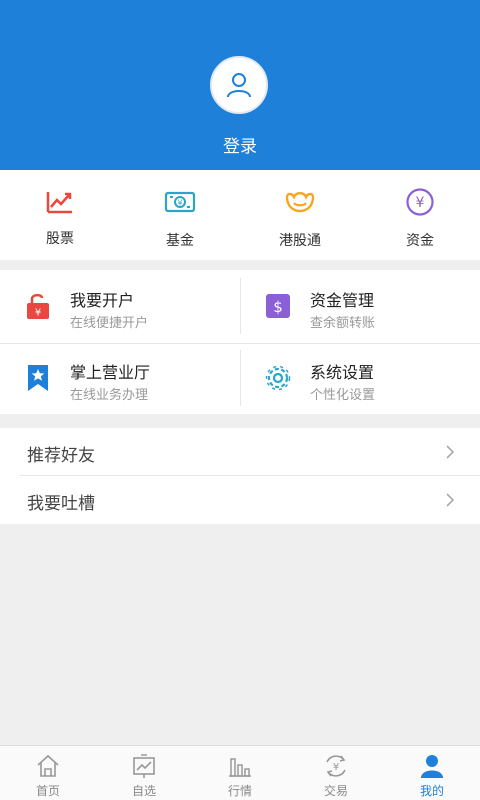 This screenshot has height=800, width=480. I want to click on star-bookmark-icon, so click(38, 378).